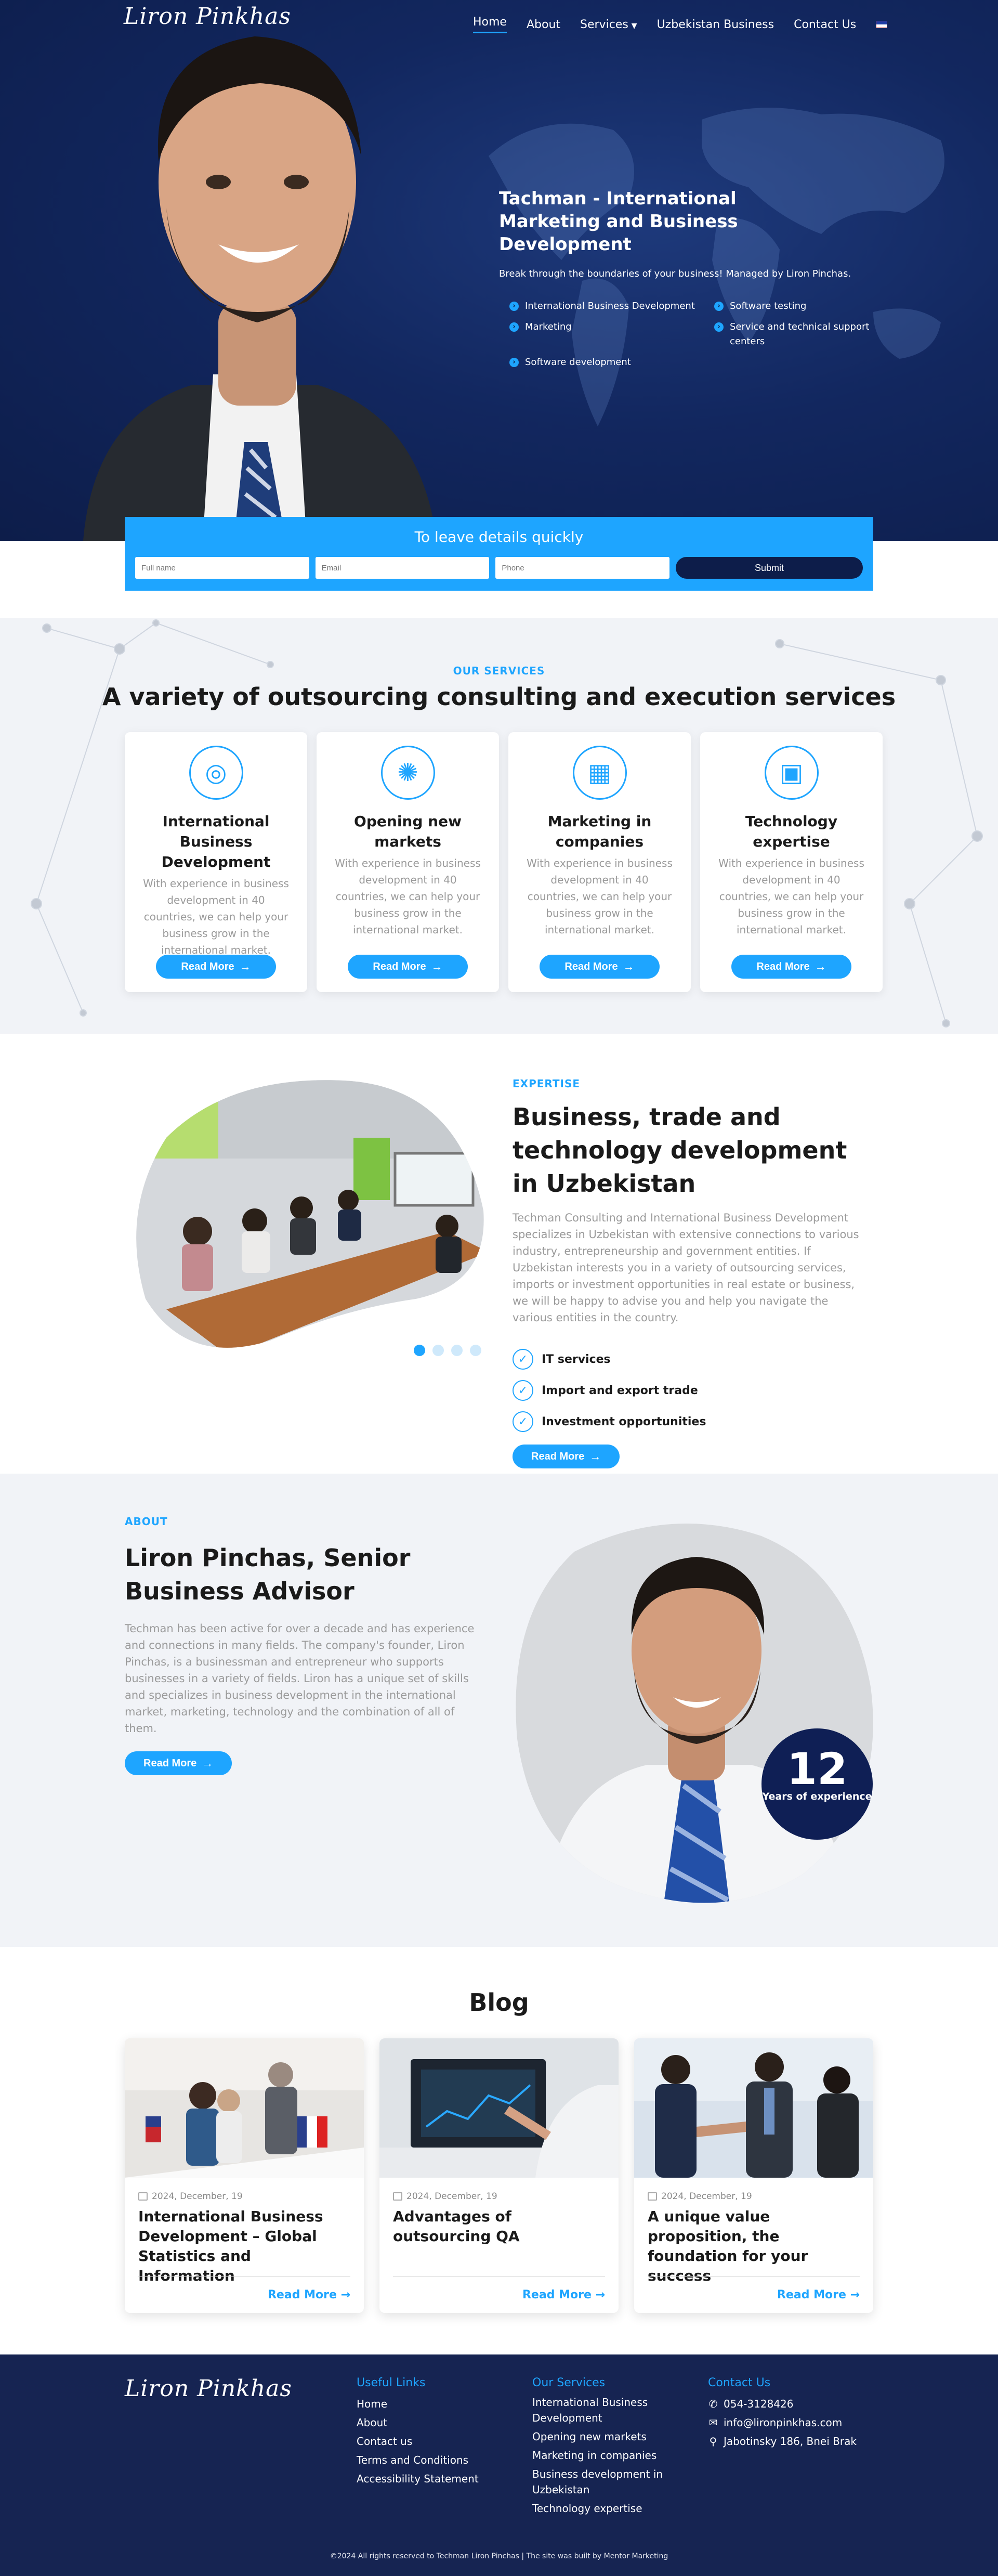  What do you see at coordinates (418, 2441) in the screenshot?
I see `footer-link-contact: Contact us` at bounding box center [418, 2441].